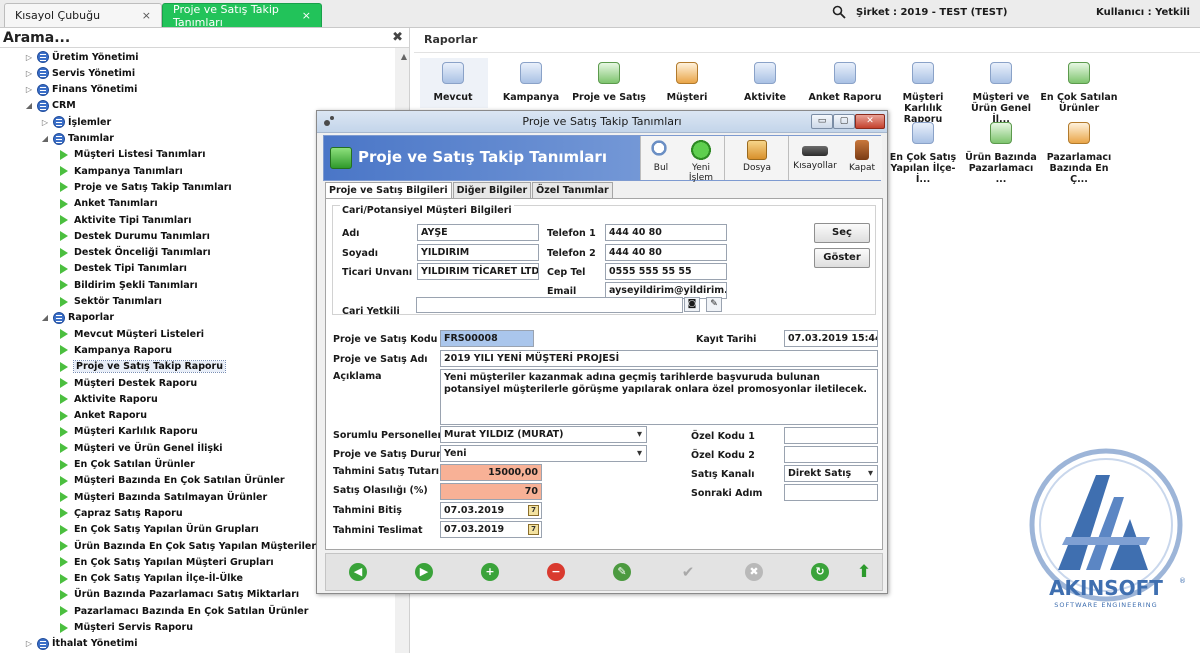 The width and height of the screenshot is (1200, 653). I want to click on next-step-field, so click(831, 492).